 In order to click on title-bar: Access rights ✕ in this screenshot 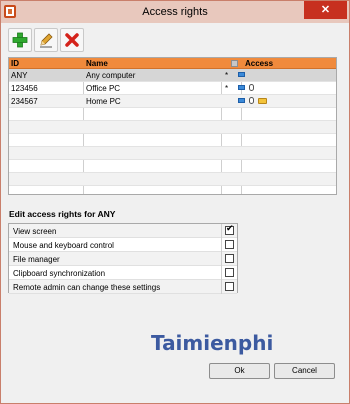, I will do `click(175, 12)`.